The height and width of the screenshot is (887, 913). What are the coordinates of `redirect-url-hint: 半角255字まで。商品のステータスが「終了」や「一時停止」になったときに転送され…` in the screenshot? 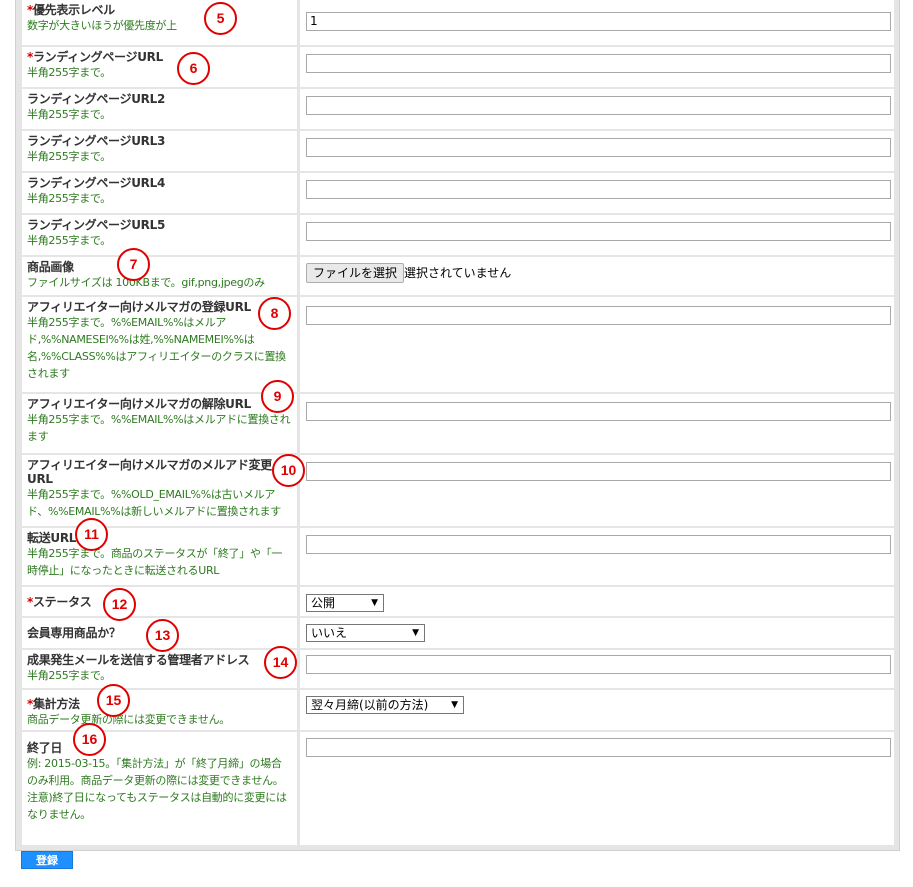 It's located at (155, 562).